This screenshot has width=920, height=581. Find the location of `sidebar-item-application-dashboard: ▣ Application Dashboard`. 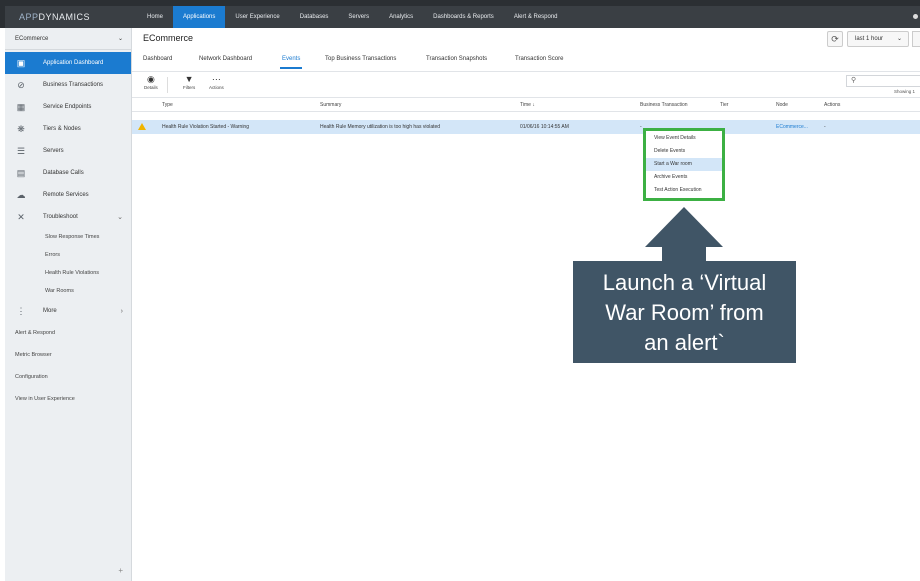

sidebar-item-application-dashboard: ▣ Application Dashboard is located at coordinates (68, 63).